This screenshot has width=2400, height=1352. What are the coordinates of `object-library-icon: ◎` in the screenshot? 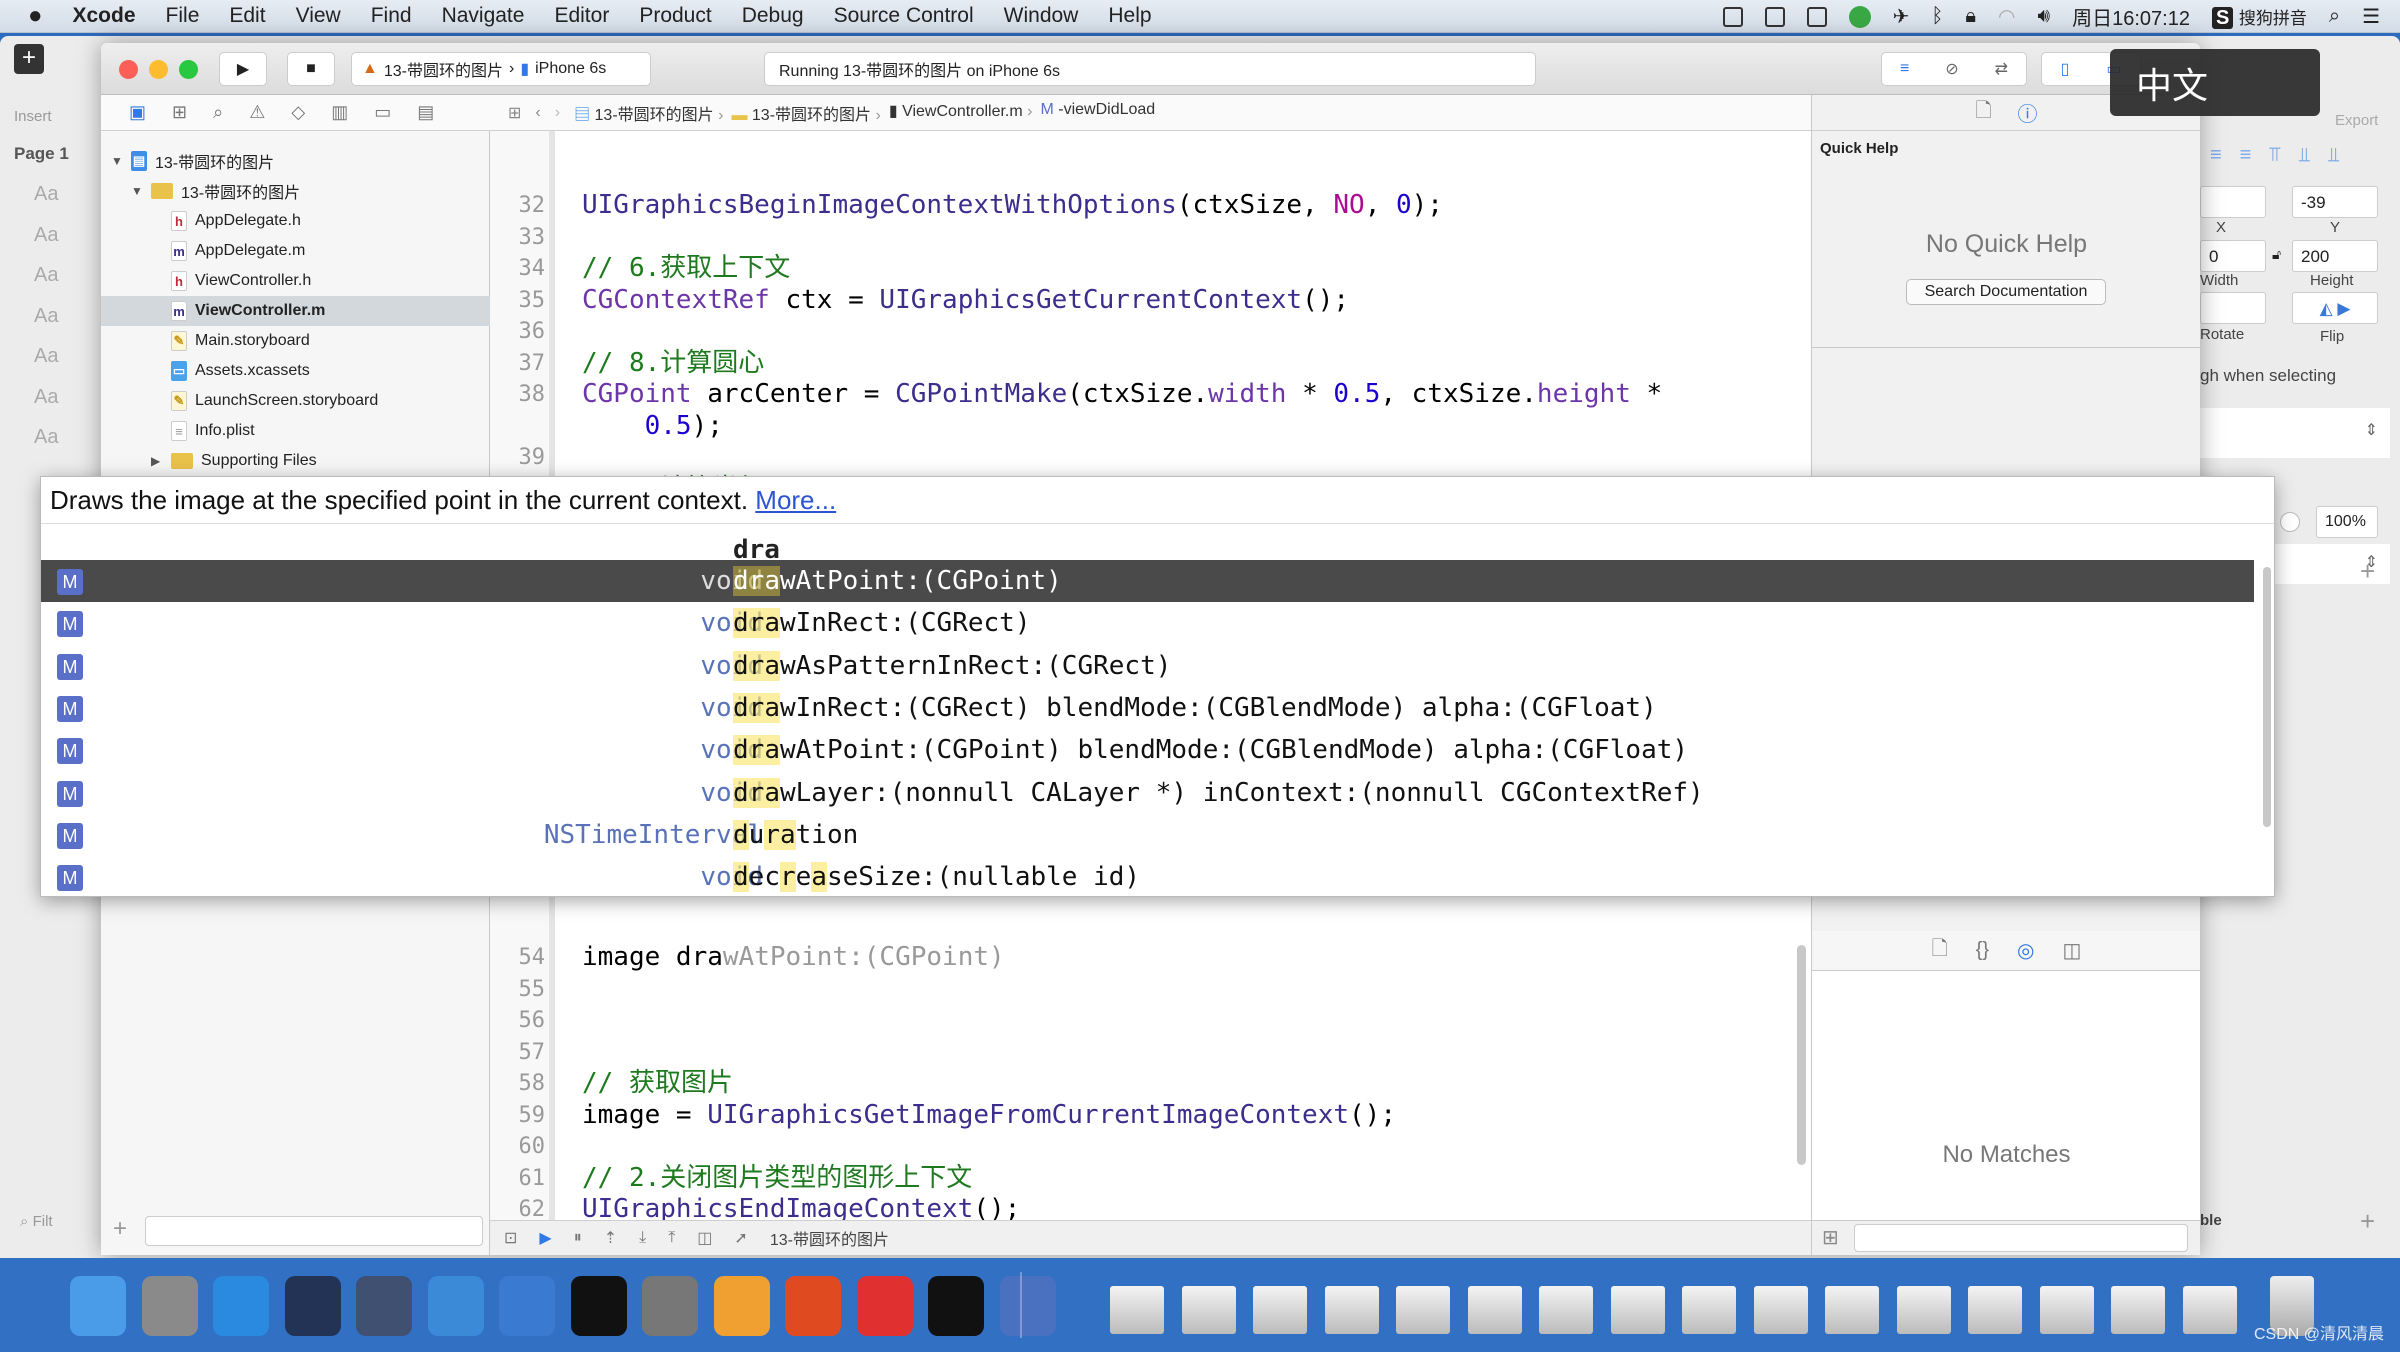 It's located at (2025, 950).